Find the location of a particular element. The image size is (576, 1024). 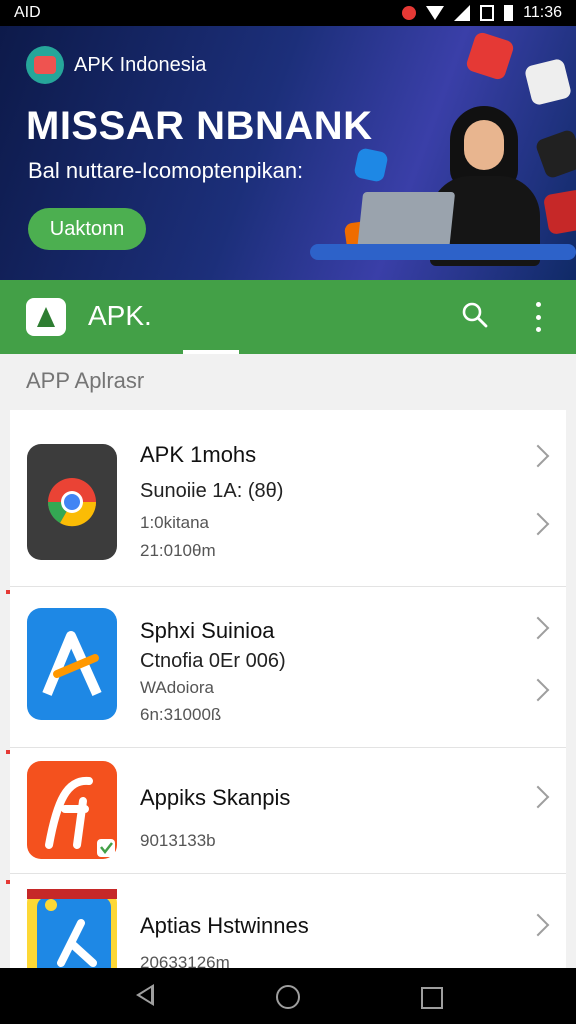

nfc-icon is located at coordinates (487, 13).